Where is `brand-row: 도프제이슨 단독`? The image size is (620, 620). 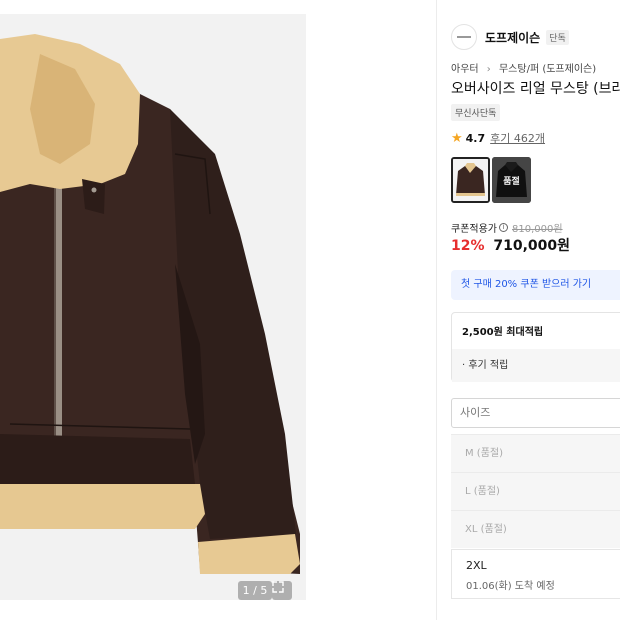 brand-row: 도프제이슨 단독 is located at coordinates (510, 37).